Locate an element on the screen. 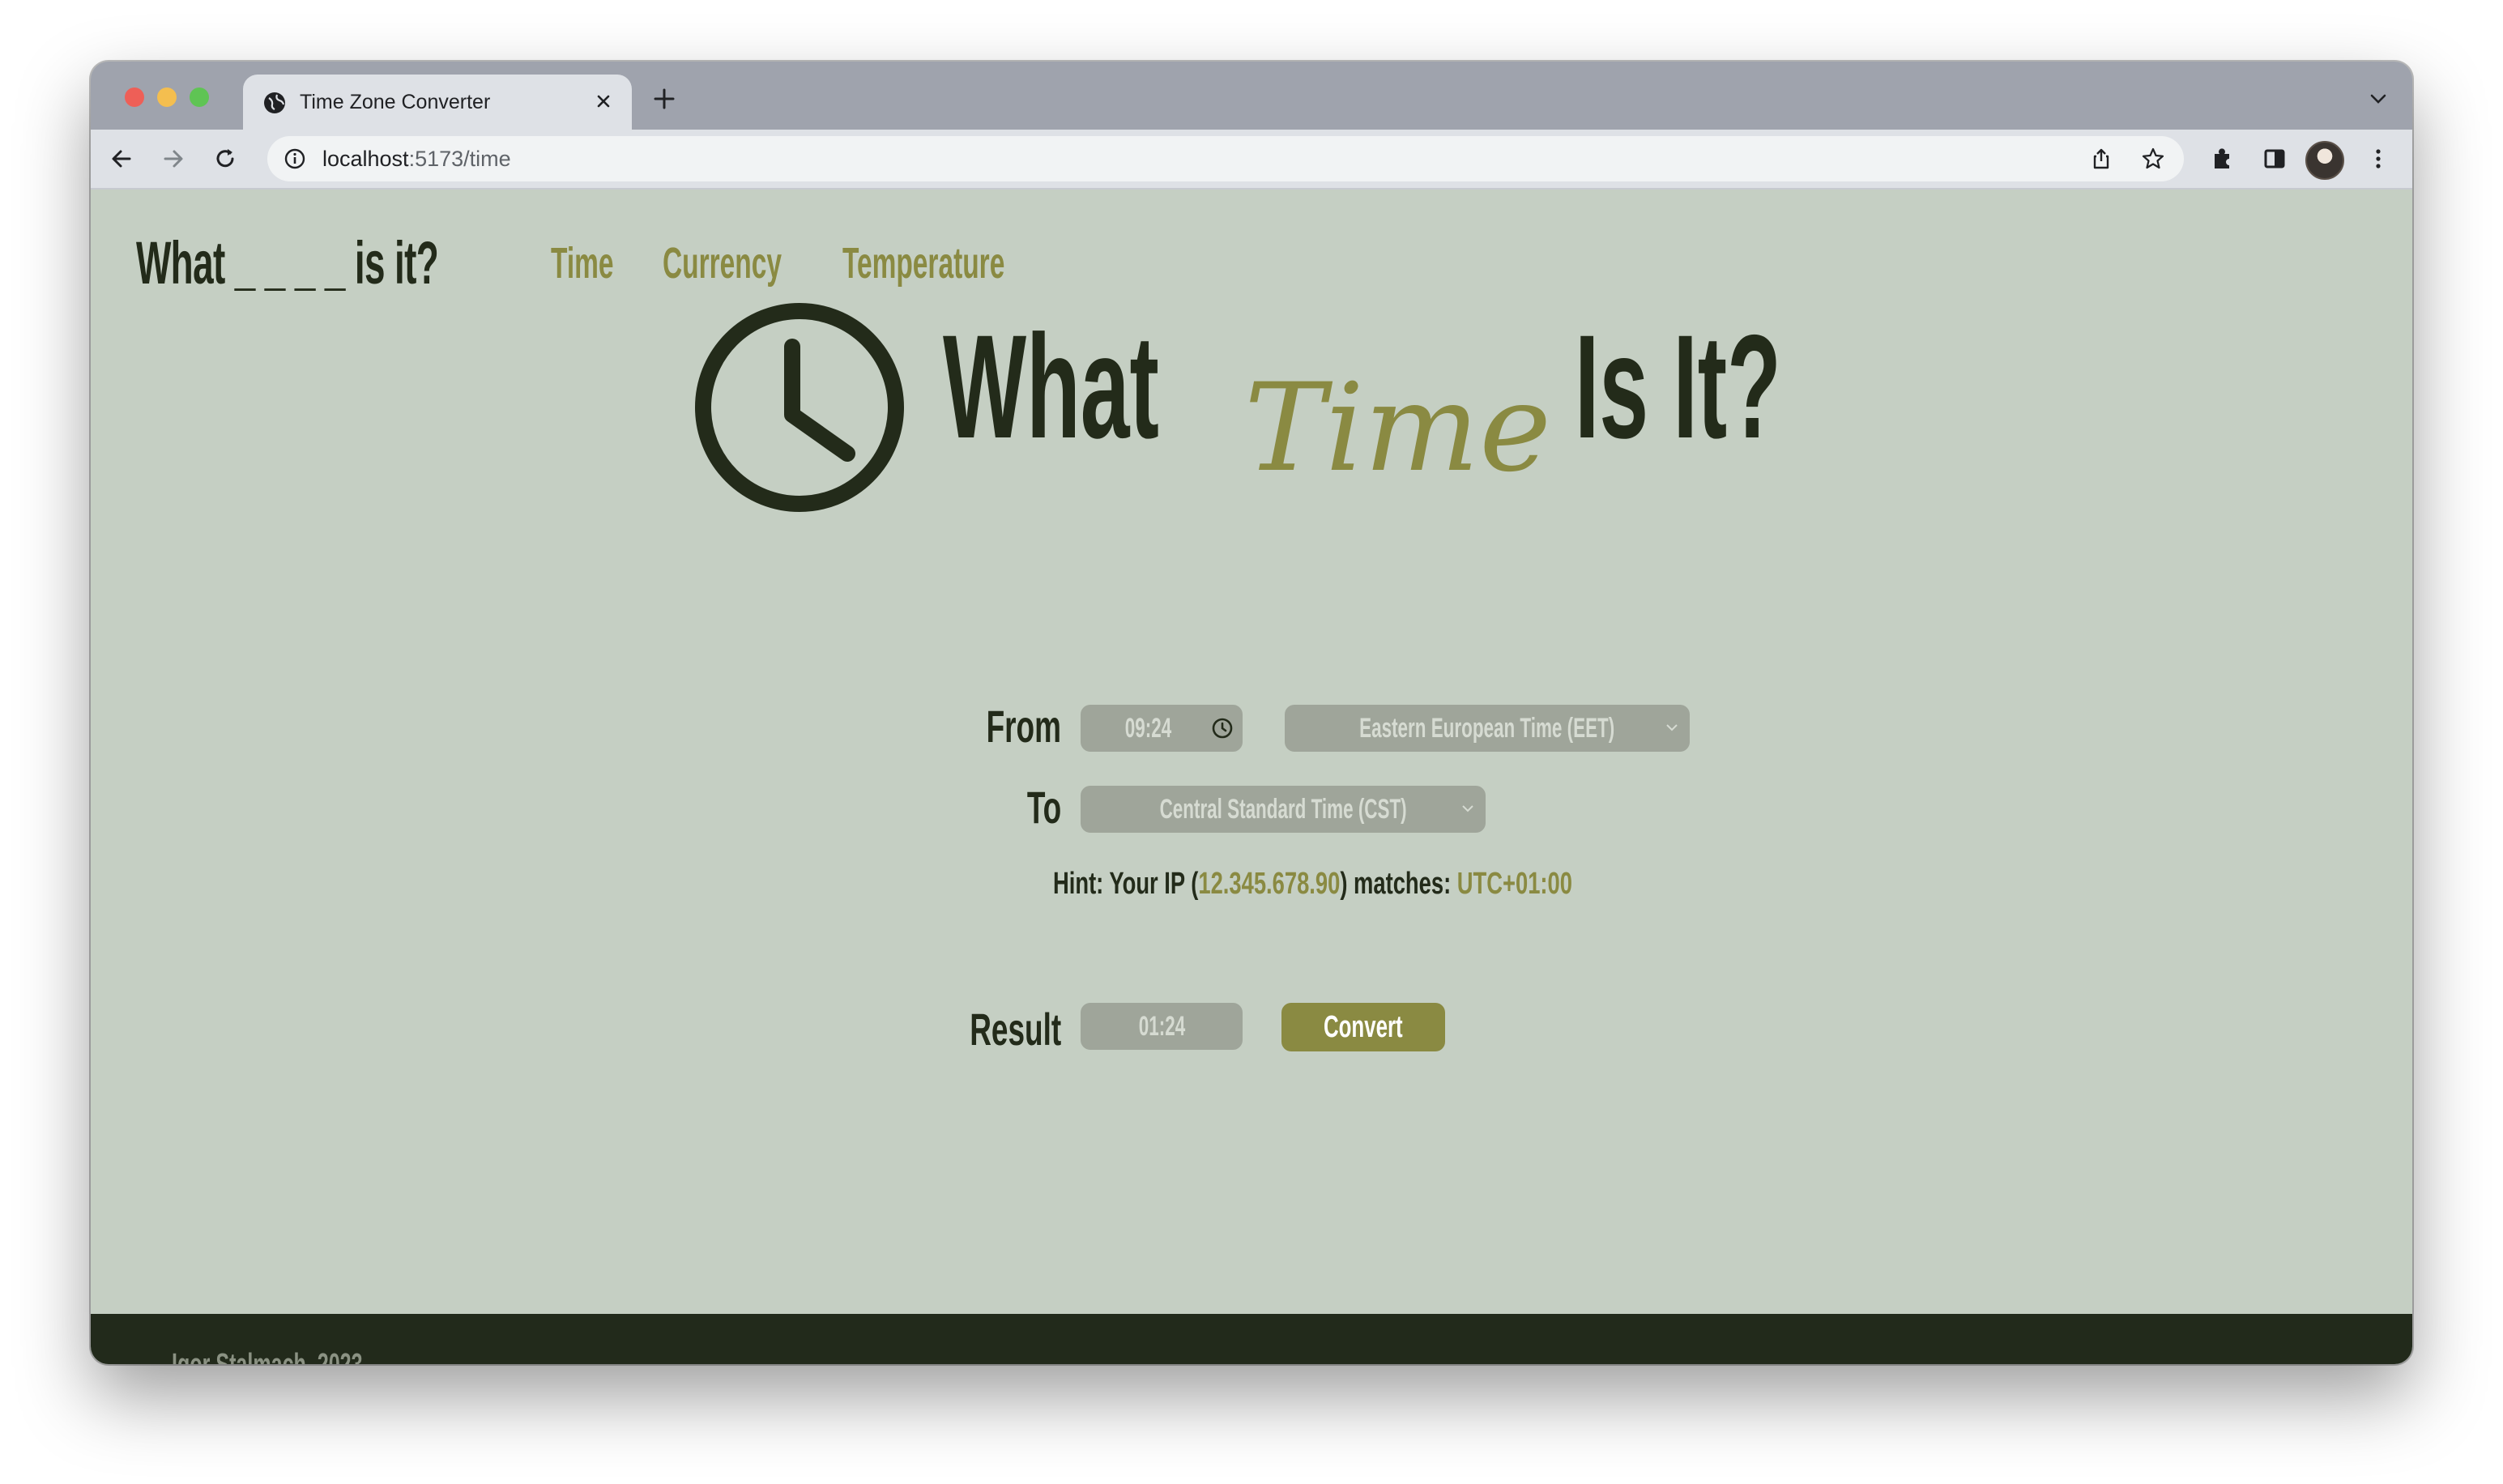 The width and height of the screenshot is (2503, 1484). hero-highlight-text: Time is located at coordinates (1397, 426).